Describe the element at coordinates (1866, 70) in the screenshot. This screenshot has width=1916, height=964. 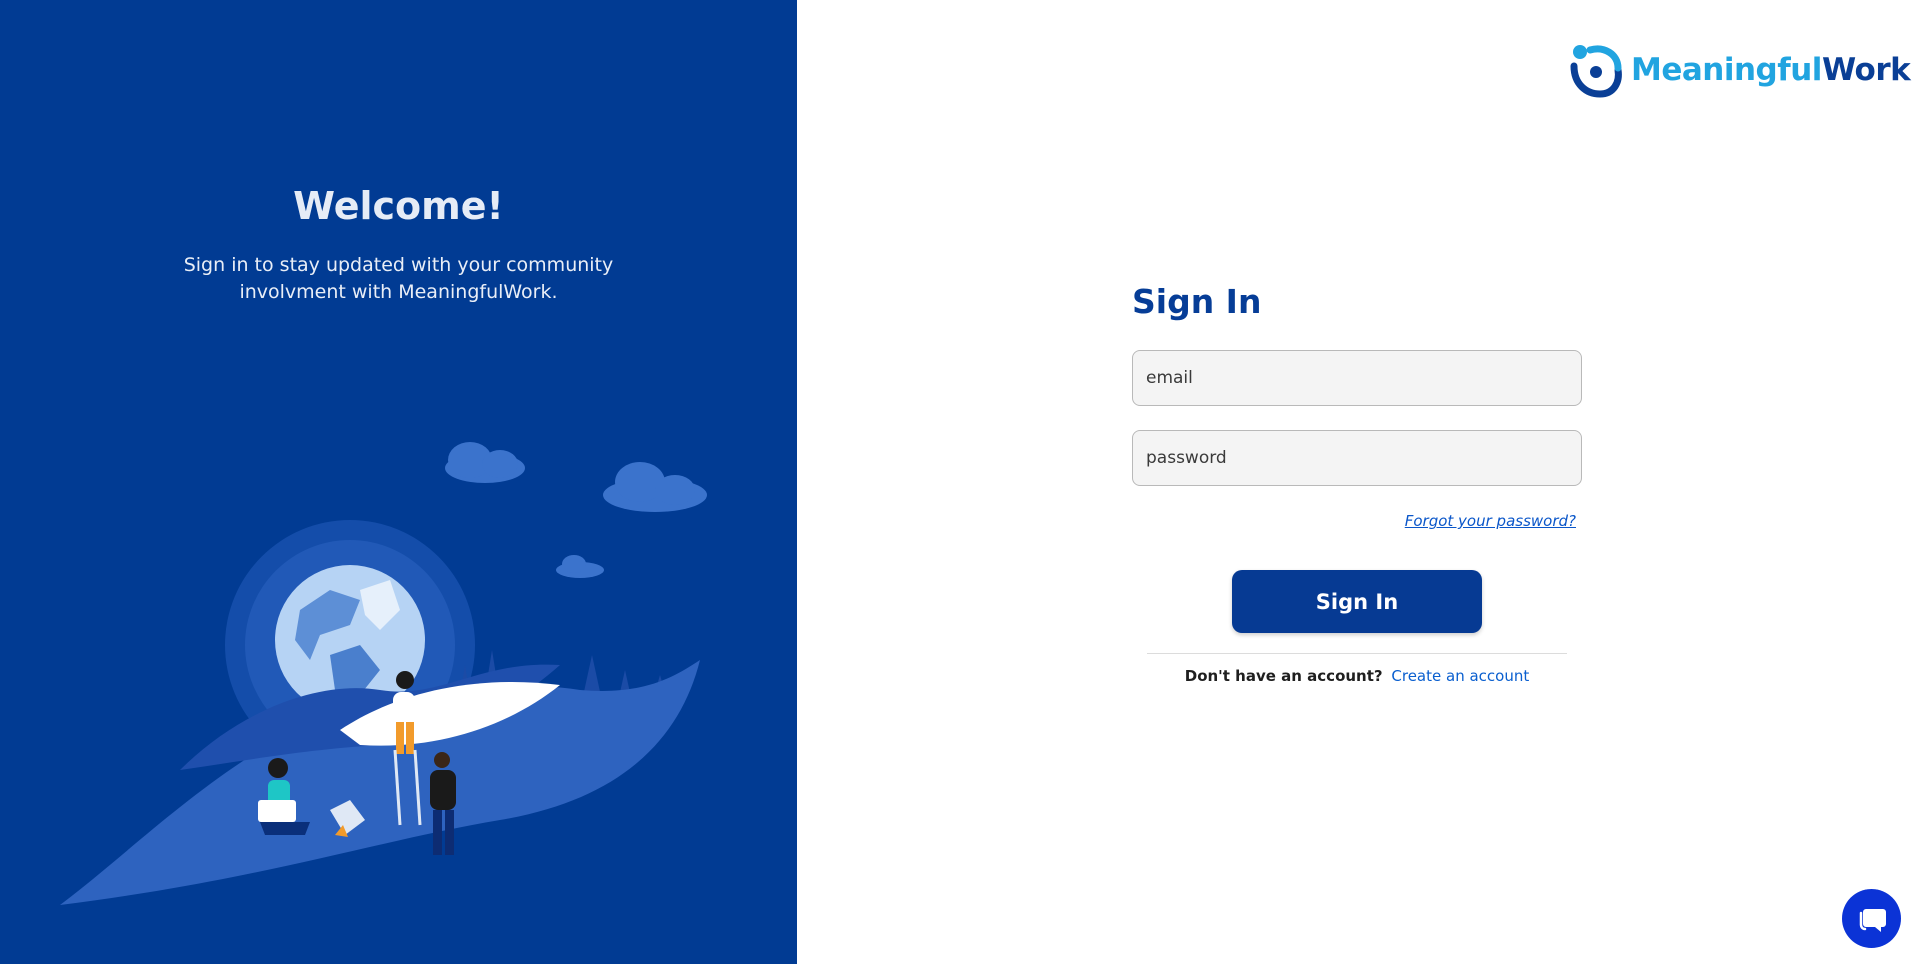
I see `logo-text-work: Work` at that location.